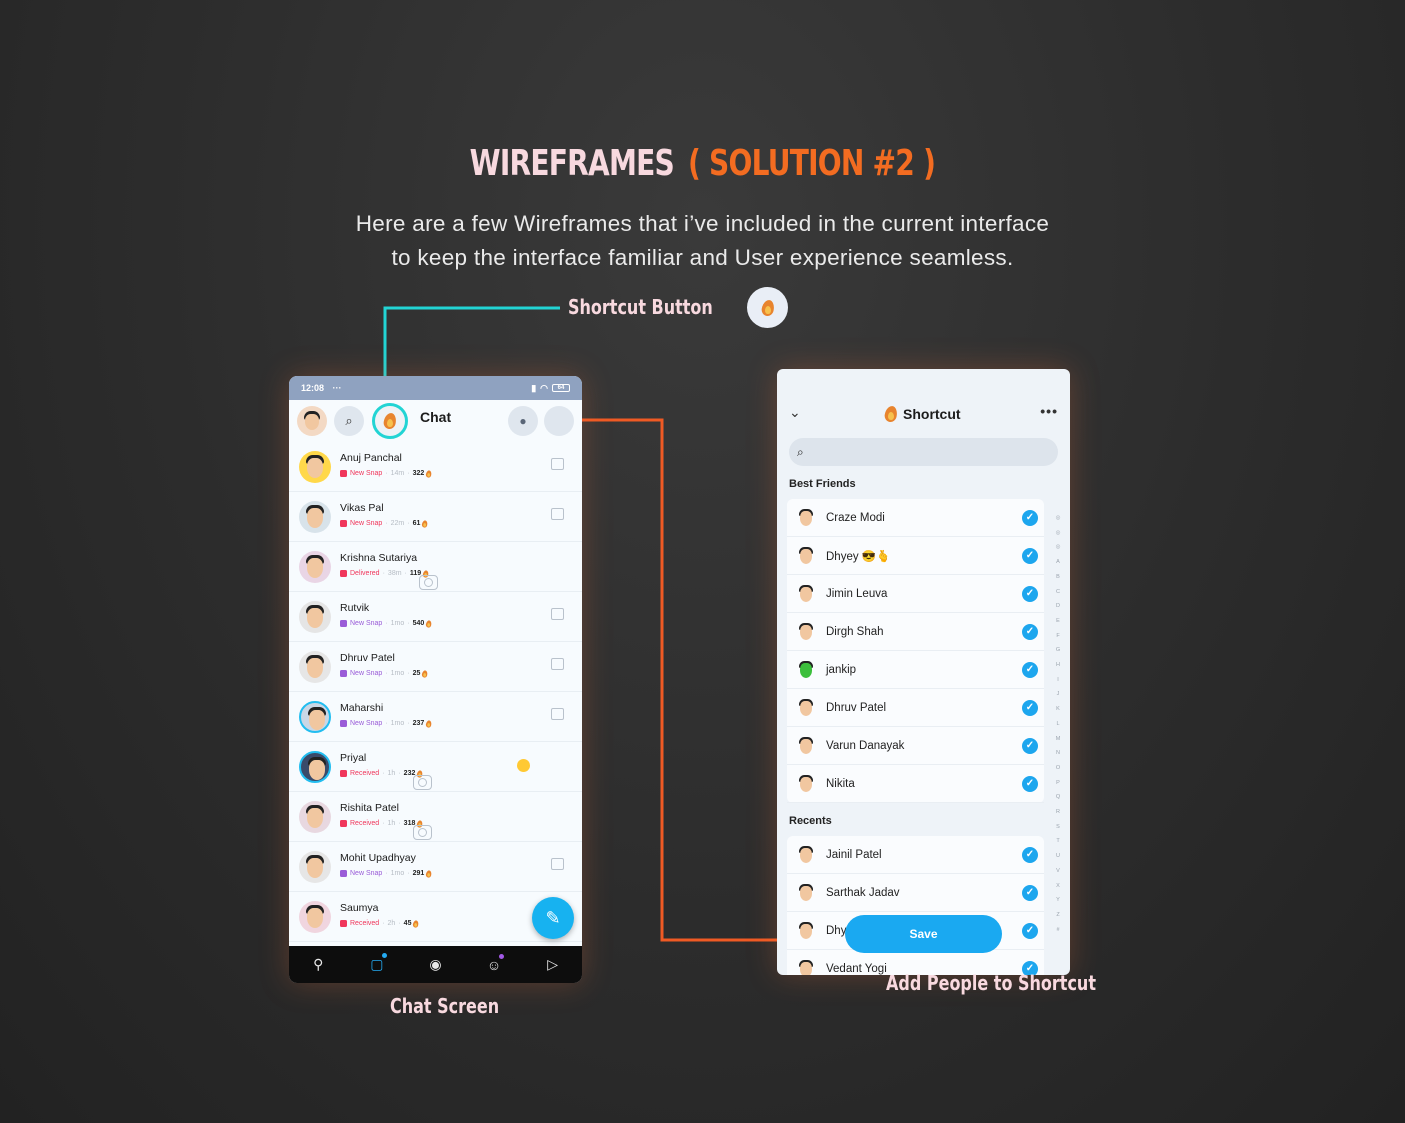 The width and height of the screenshot is (1405, 1123). I want to click on contact-name: Rutvik, so click(355, 607).